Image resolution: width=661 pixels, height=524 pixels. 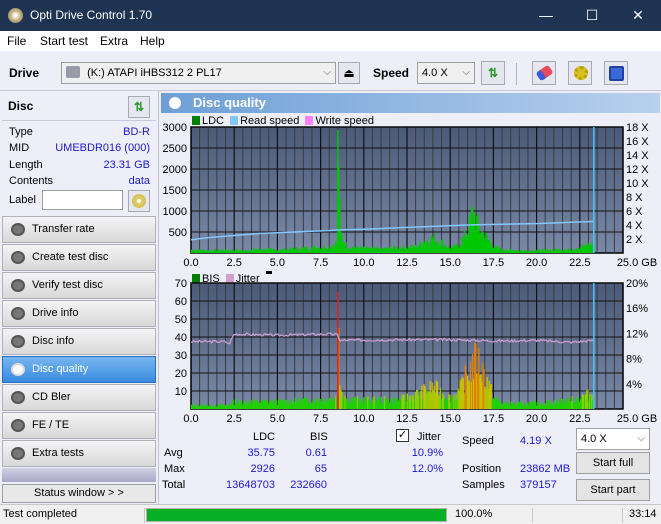 I want to click on nav-transfer-rate: Transfer rate, so click(x=79, y=229).